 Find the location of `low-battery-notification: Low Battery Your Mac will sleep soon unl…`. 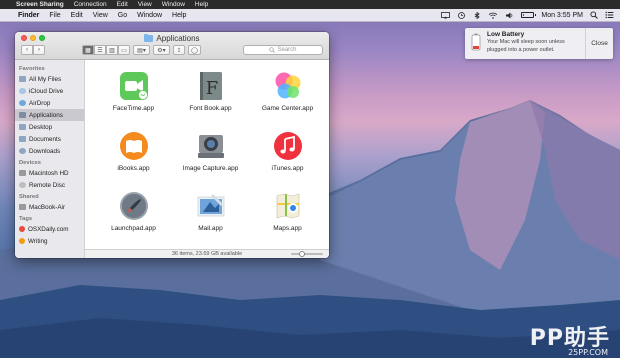

low-battery-notification: Low Battery Your Mac will sleep soon unl… is located at coordinates (539, 43).